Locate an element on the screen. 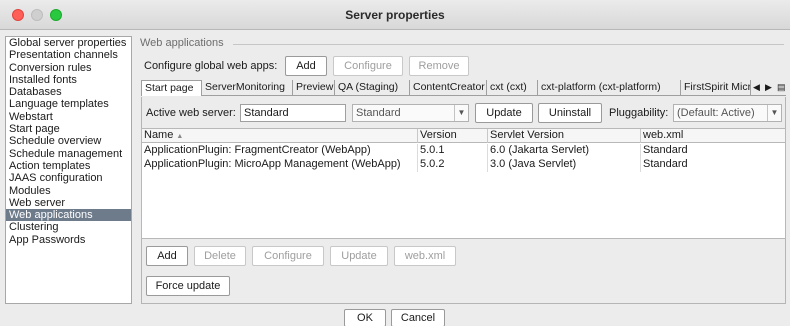 This screenshot has width=790, height=326. add-global-web-app-button: Add is located at coordinates (306, 66).